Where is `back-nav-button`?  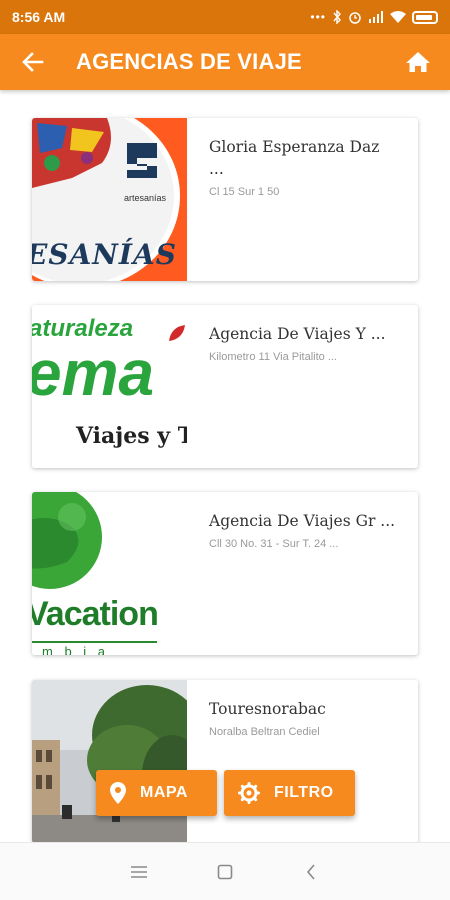
back-nav-button is located at coordinates (311, 872).